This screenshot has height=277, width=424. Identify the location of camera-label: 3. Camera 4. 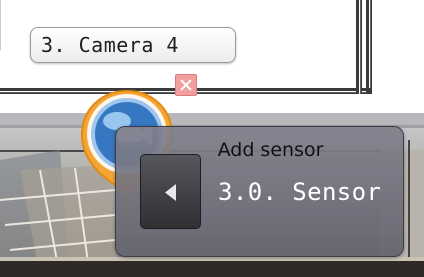
(133, 45).